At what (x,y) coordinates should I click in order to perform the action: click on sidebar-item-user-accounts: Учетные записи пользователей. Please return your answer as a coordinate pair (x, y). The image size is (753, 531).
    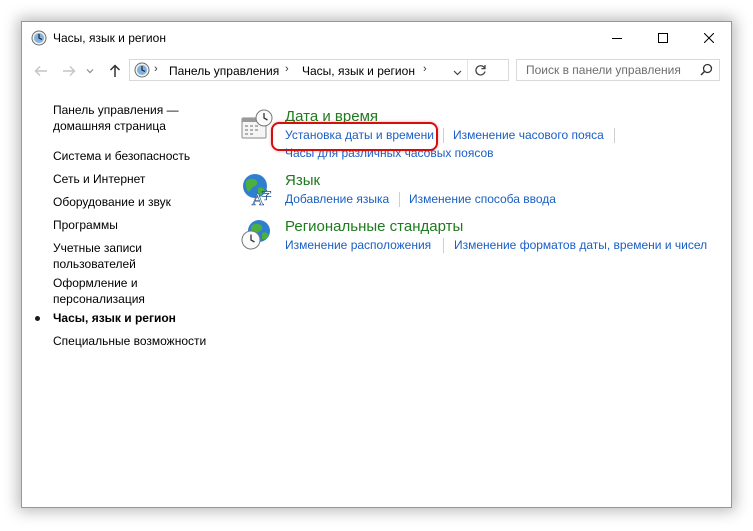
    Looking at the image, I should click on (97, 256).